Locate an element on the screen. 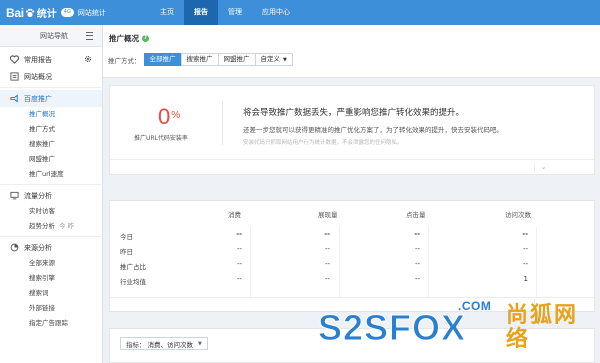  sidebar-item-trend: 趋势分析今 昨 is located at coordinates (51, 226).